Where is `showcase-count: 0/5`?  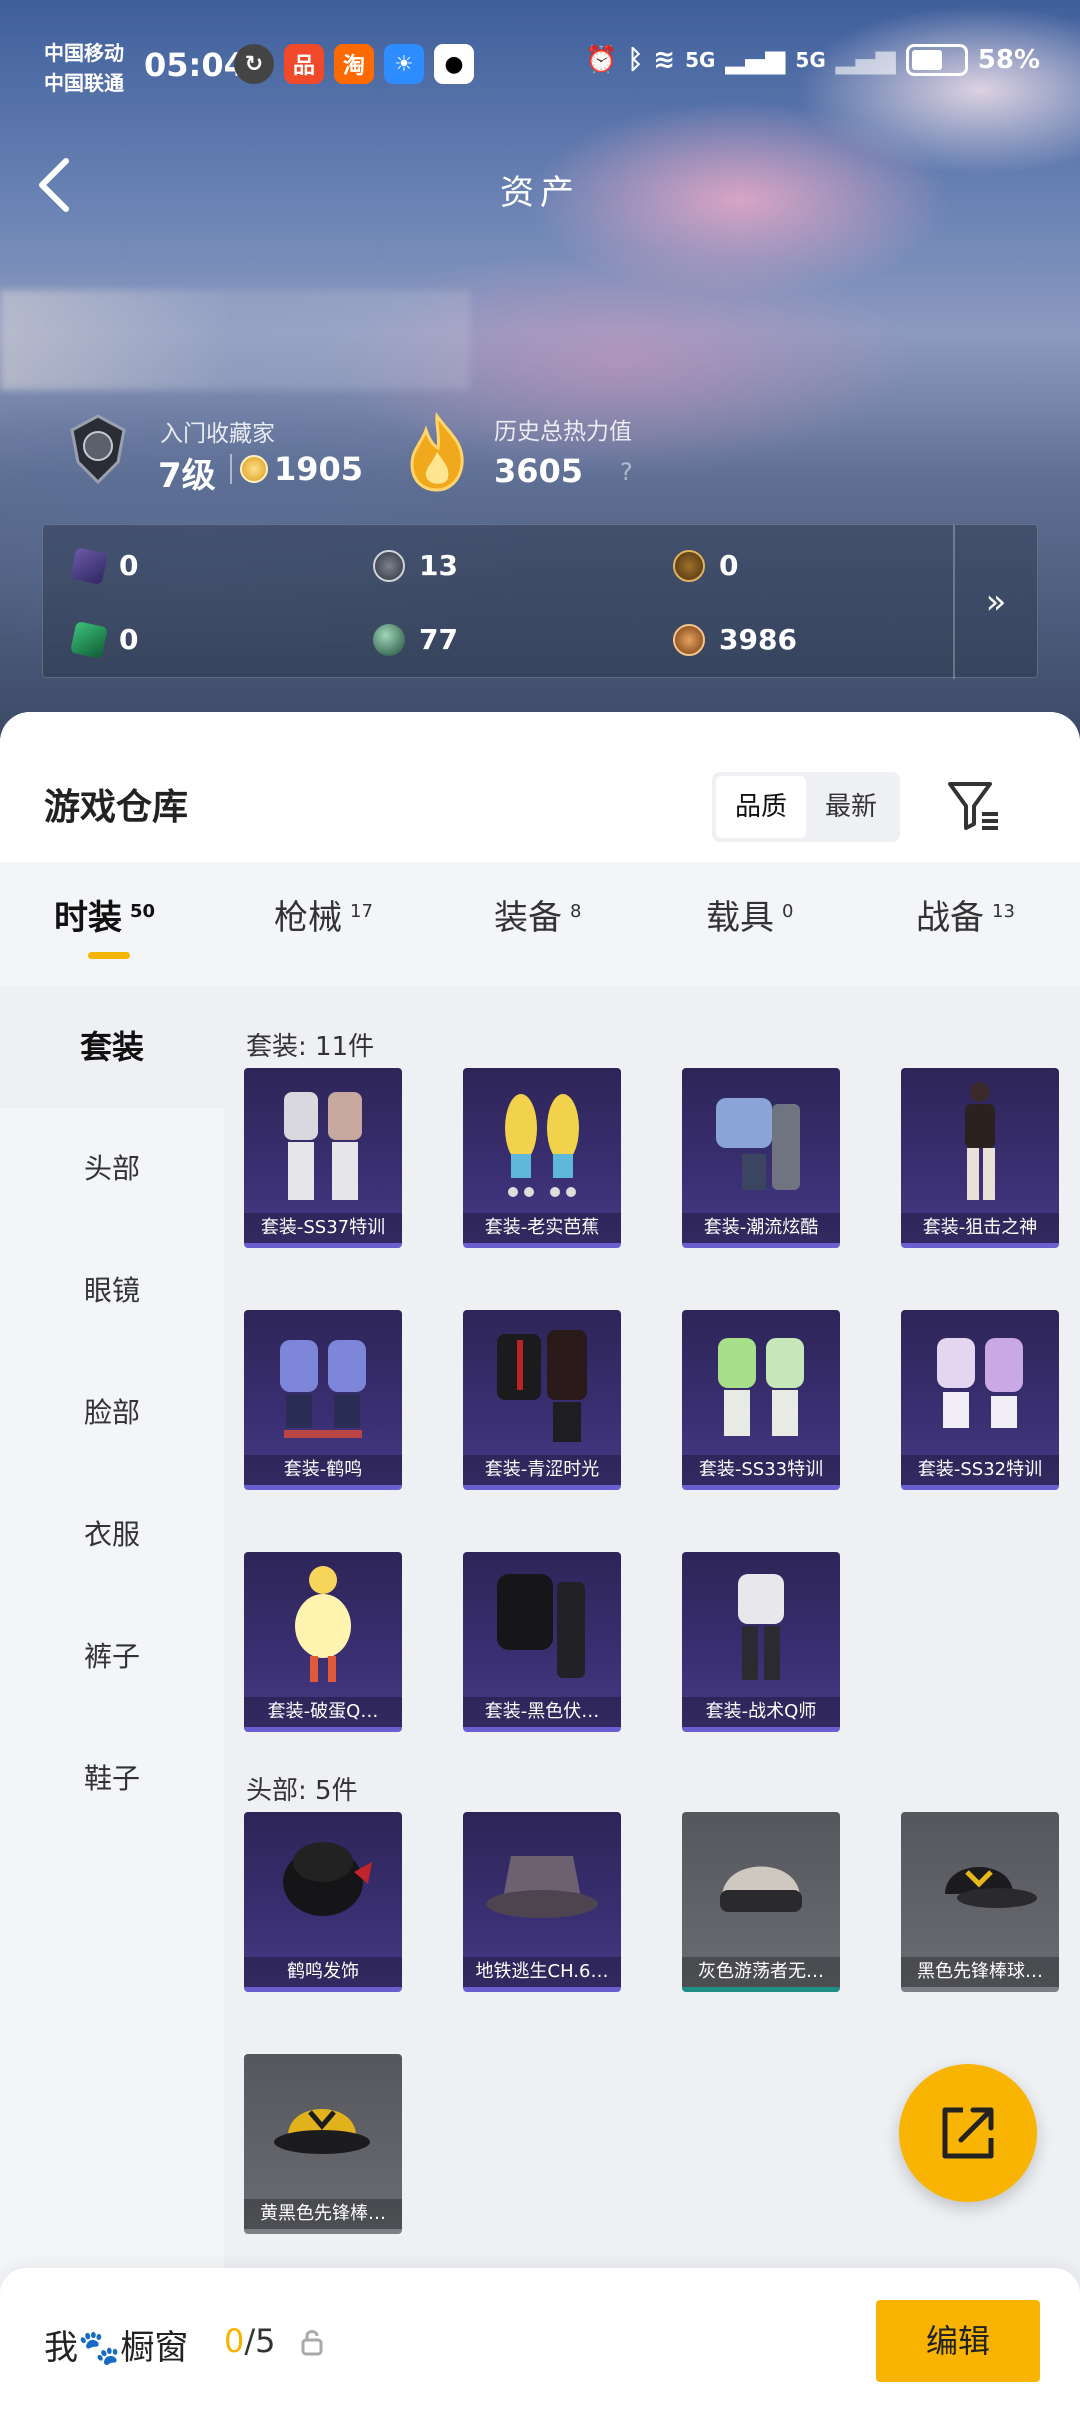
showcase-count: 0/5 is located at coordinates (250, 2341).